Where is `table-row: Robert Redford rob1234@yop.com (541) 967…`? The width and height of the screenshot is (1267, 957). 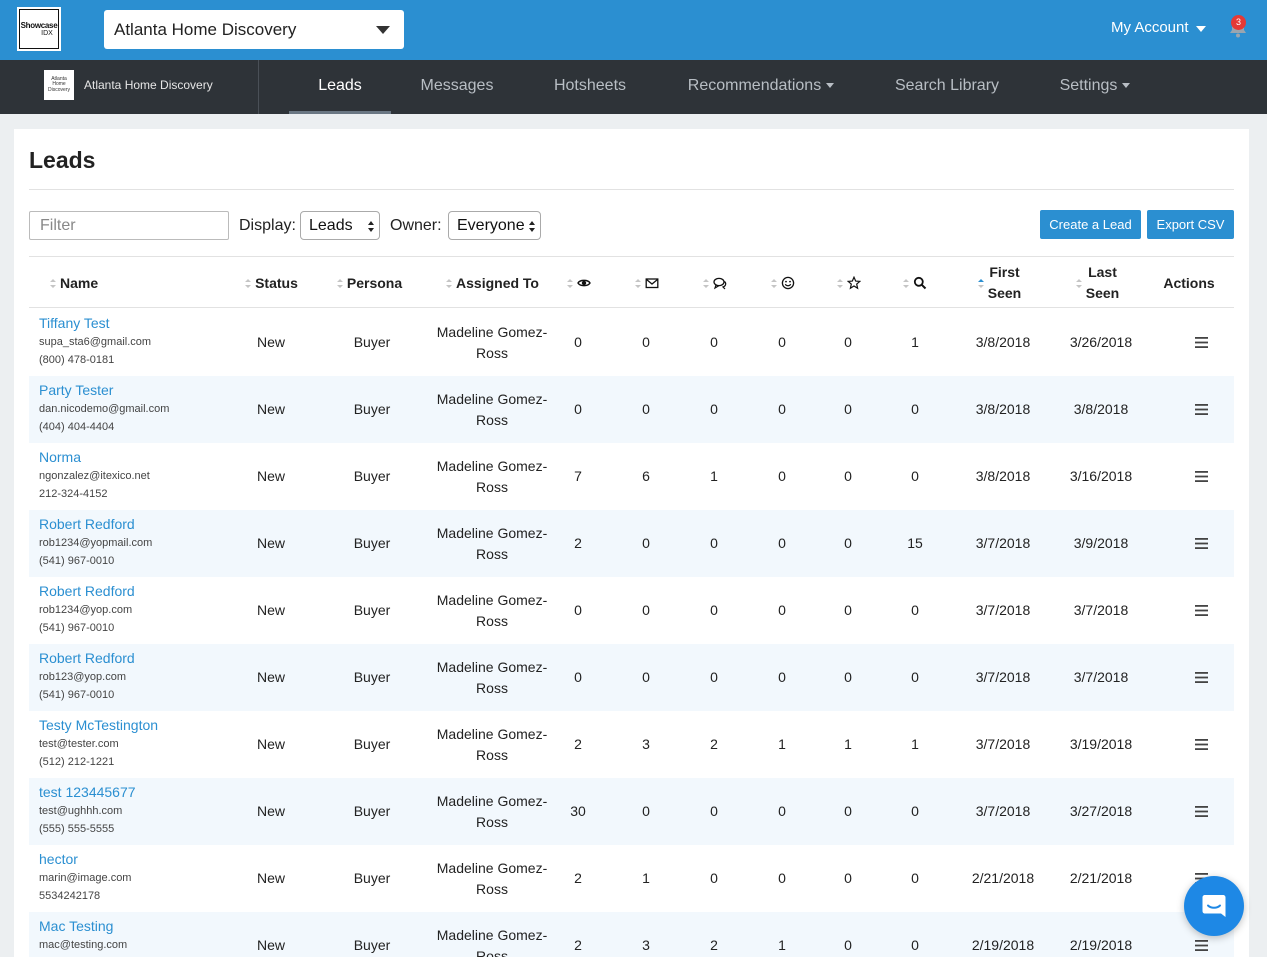 table-row: Robert Redford rob1234@yop.com (541) 967… is located at coordinates (631, 610).